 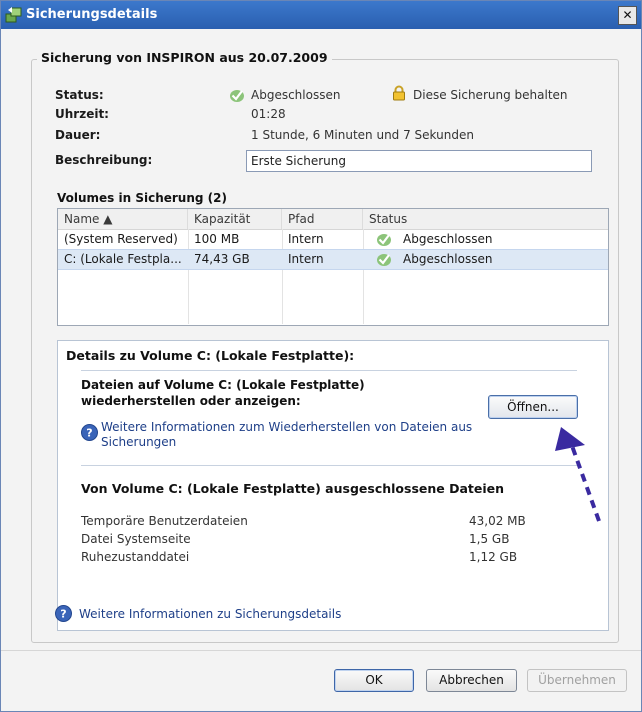 I want to click on backup-group-title: Sicherung von INSPIRON aus 20.07.2009, so click(x=184, y=57).